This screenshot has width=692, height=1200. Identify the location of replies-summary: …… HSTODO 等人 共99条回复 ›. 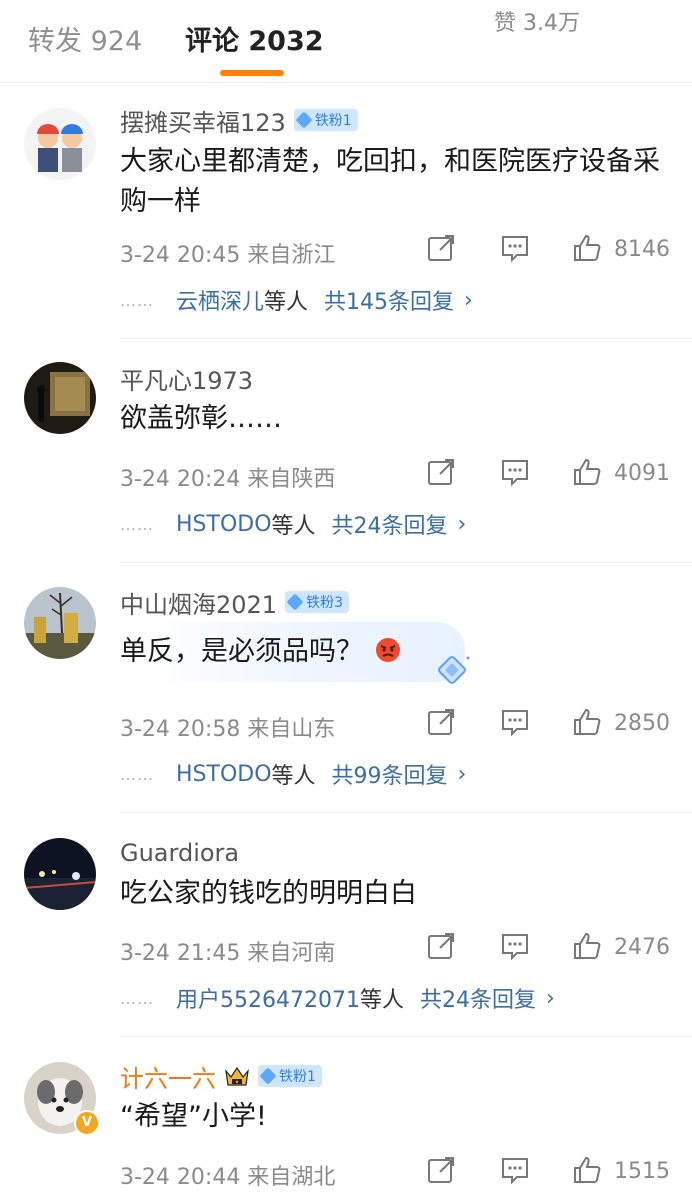
(293, 774).